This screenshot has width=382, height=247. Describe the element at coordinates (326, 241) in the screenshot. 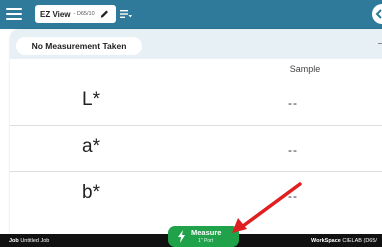

I see `workspace-key: WorkSpace` at that location.